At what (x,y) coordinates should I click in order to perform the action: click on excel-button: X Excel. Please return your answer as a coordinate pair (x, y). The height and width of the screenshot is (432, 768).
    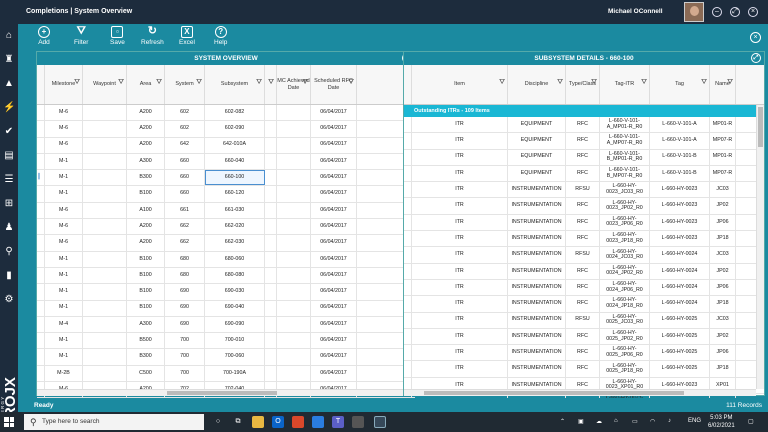
    Looking at the image, I should click on (187, 36).